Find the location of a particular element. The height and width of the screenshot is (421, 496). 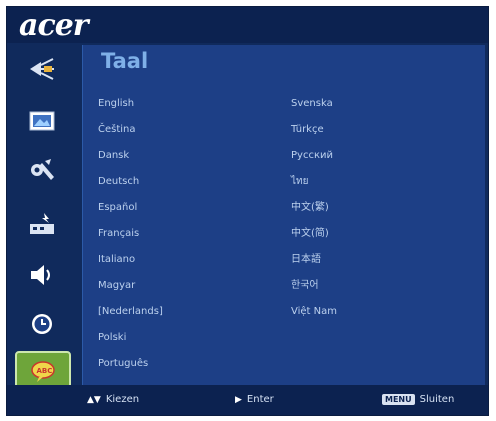

language-option: English is located at coordinates (130, 104).